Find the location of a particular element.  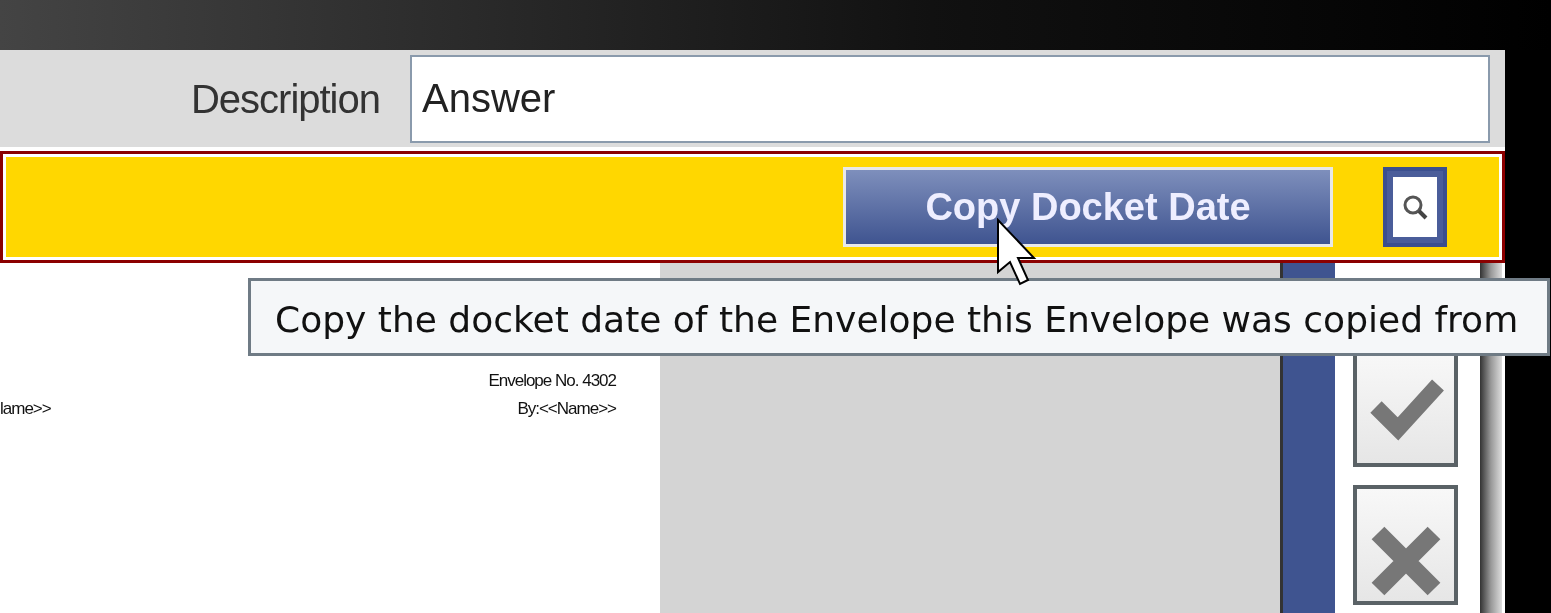

search-icon is located at coordinates (1415, 207).